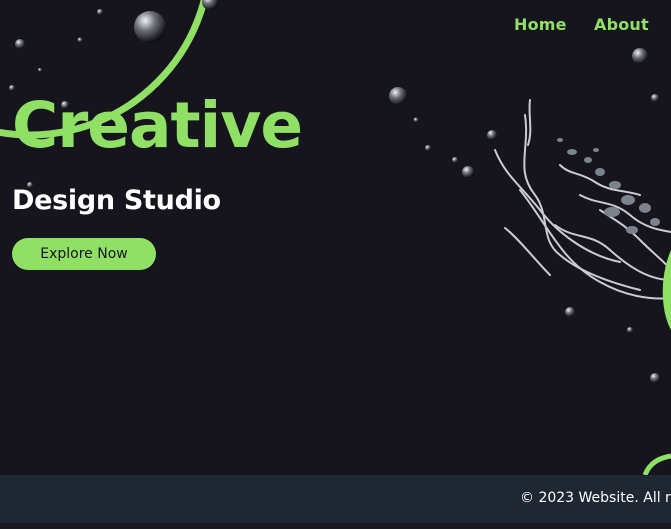 The width and height of the screenshot is (671, 529). Describe the element at coordinates (335, 499) in the screenshot. I see `footer: © 2023 Website. All rights reserved.` at that location.